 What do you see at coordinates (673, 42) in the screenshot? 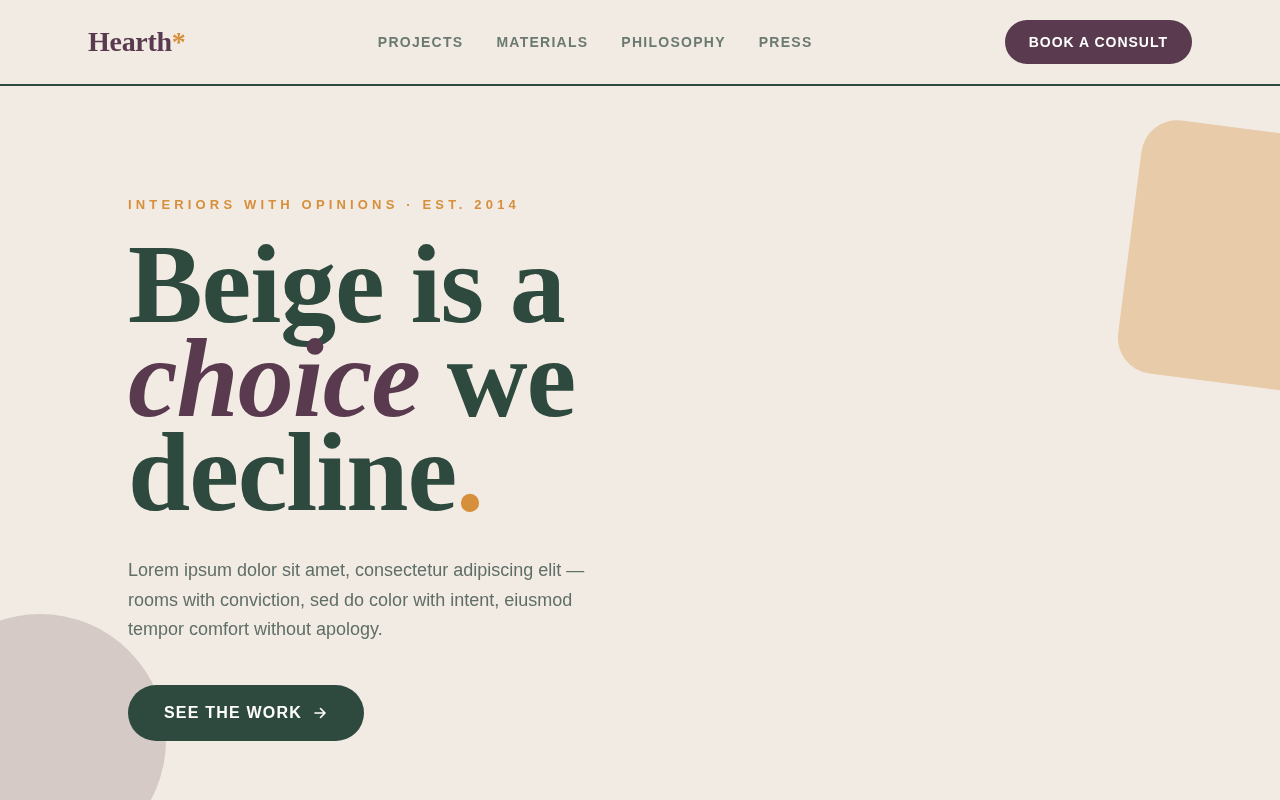
I see `nav-link: PHILOSOPHY` at bounding box center [673, 42].